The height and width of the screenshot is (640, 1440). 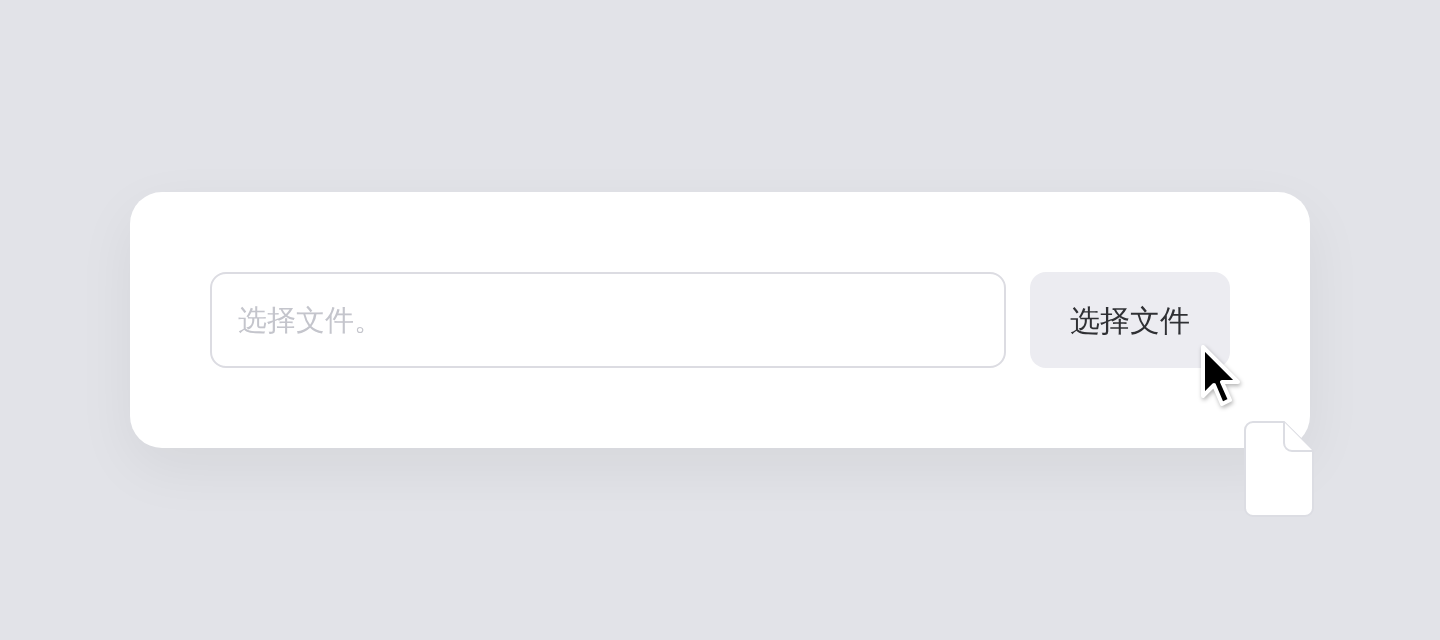 What do you see at coordinates (1130, 320) in the screenshot?
I see `choose-file-button: 选择文件` at bounding box center [1130, 320].